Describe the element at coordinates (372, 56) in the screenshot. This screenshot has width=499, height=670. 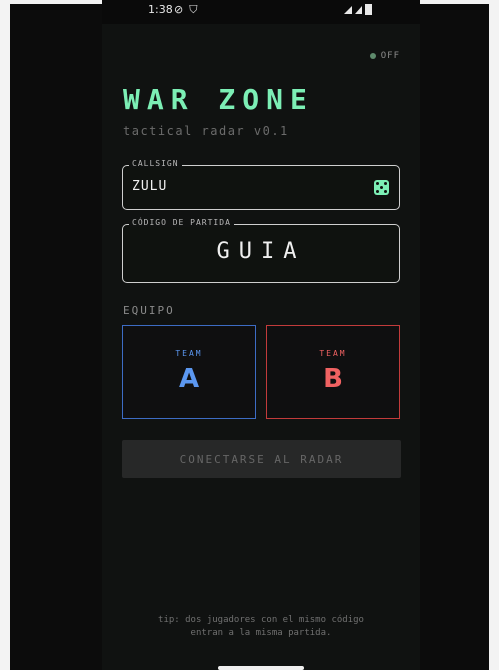
I see `connection-dot-icon` at that location.